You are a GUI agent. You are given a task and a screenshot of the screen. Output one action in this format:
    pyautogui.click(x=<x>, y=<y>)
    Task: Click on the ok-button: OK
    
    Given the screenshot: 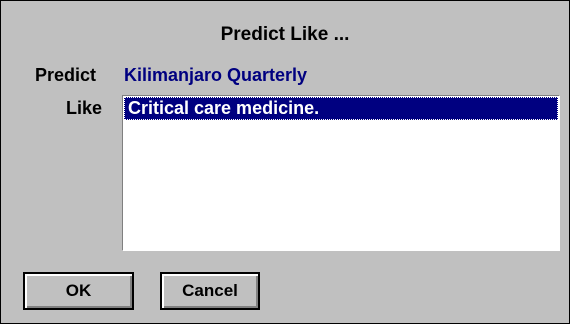 What is the action you would take?
    pyautogui.click(x=78, y=291)
    